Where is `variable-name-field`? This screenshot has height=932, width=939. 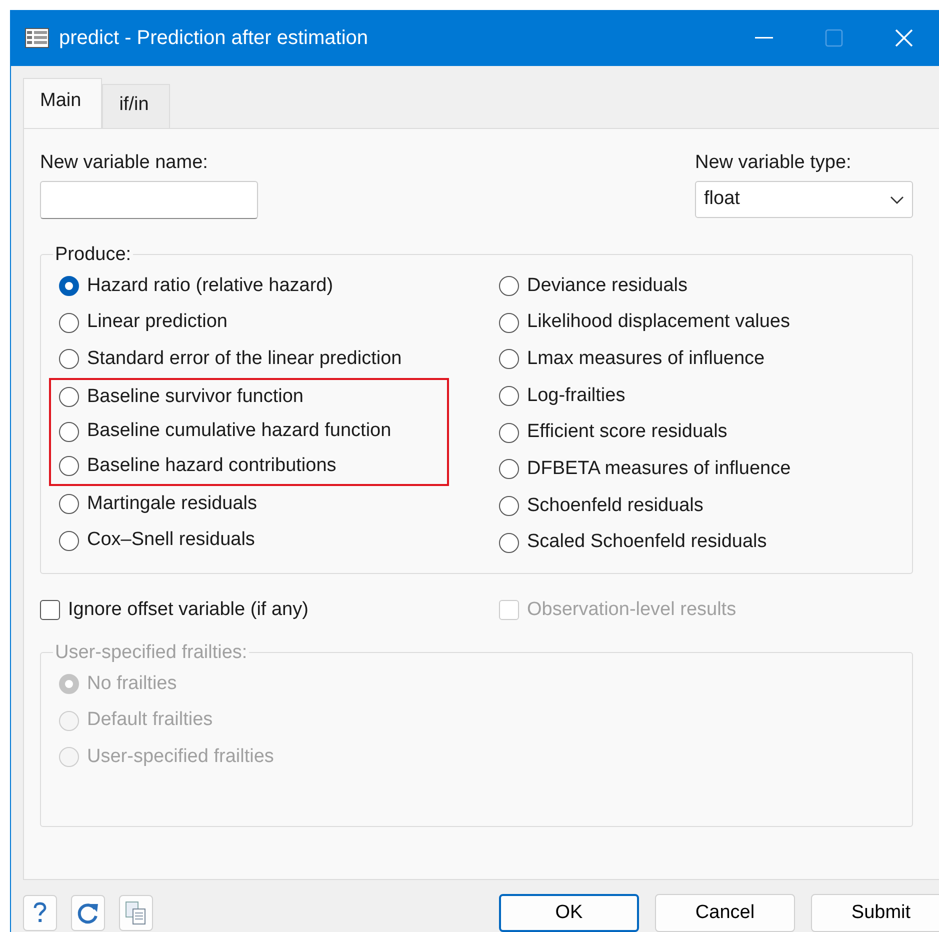
variable-name-field is located at coordinates (149, 200).